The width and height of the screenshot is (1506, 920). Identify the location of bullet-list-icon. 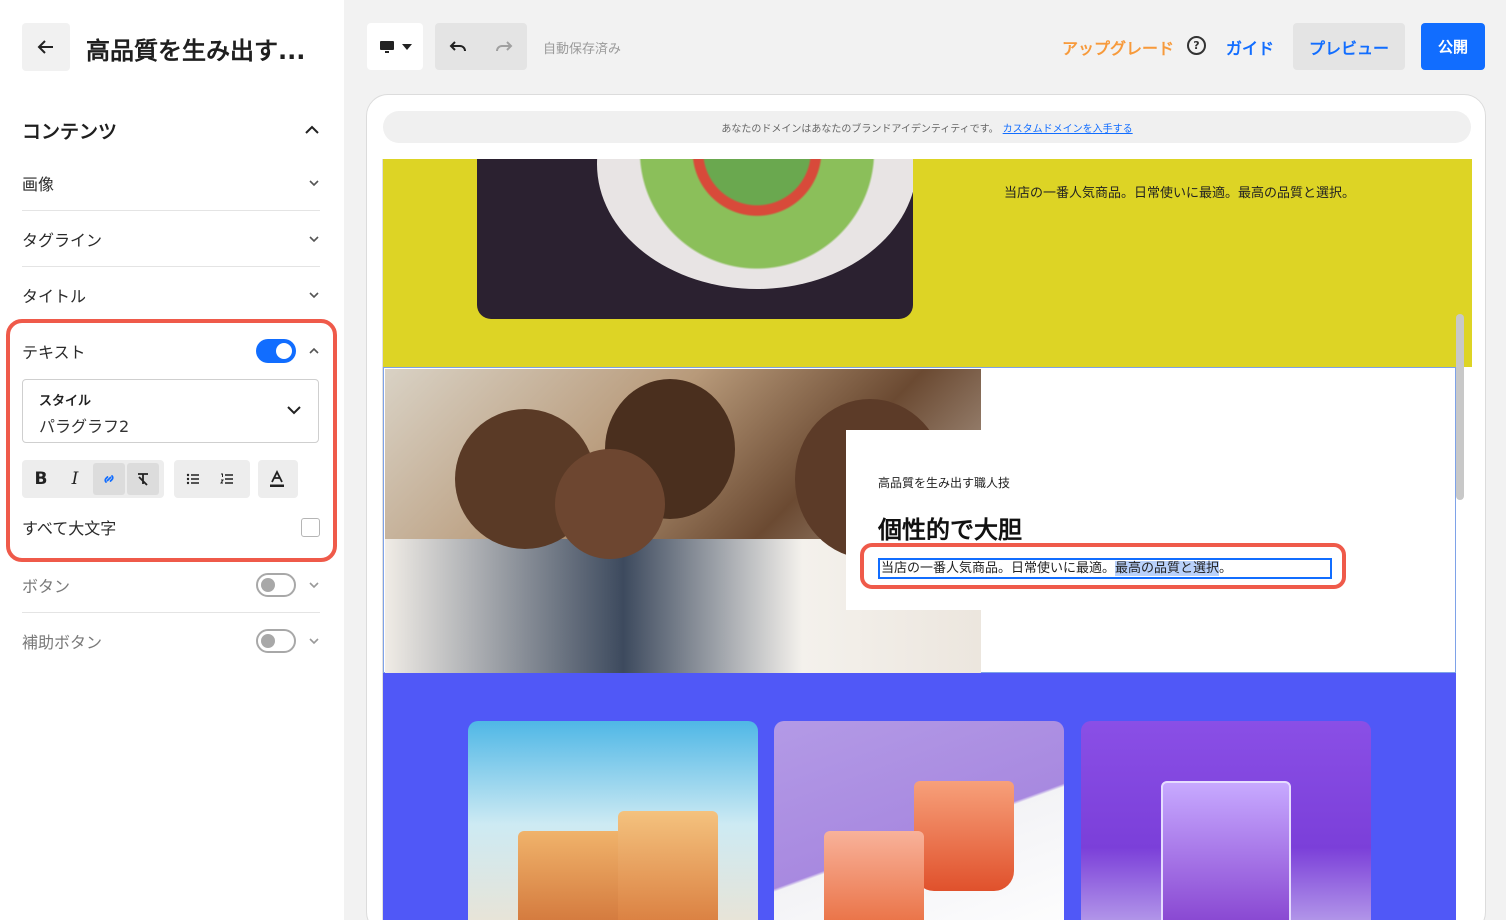
(192, 479).